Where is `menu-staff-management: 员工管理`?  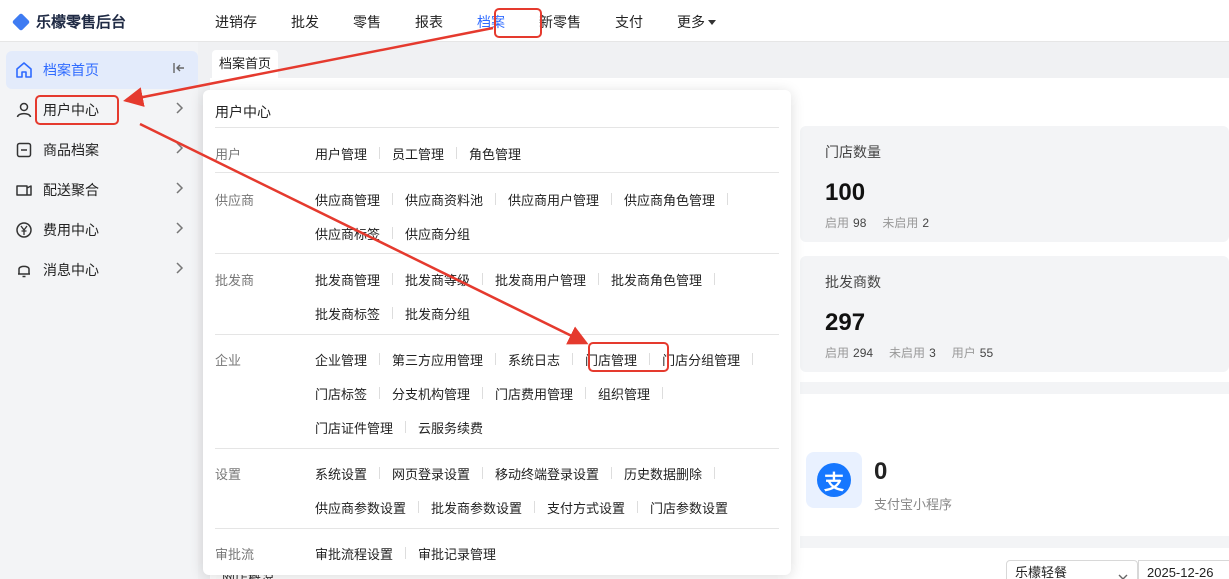
menu-staff-management: 员工管理 is located at coordinates (418, 153).